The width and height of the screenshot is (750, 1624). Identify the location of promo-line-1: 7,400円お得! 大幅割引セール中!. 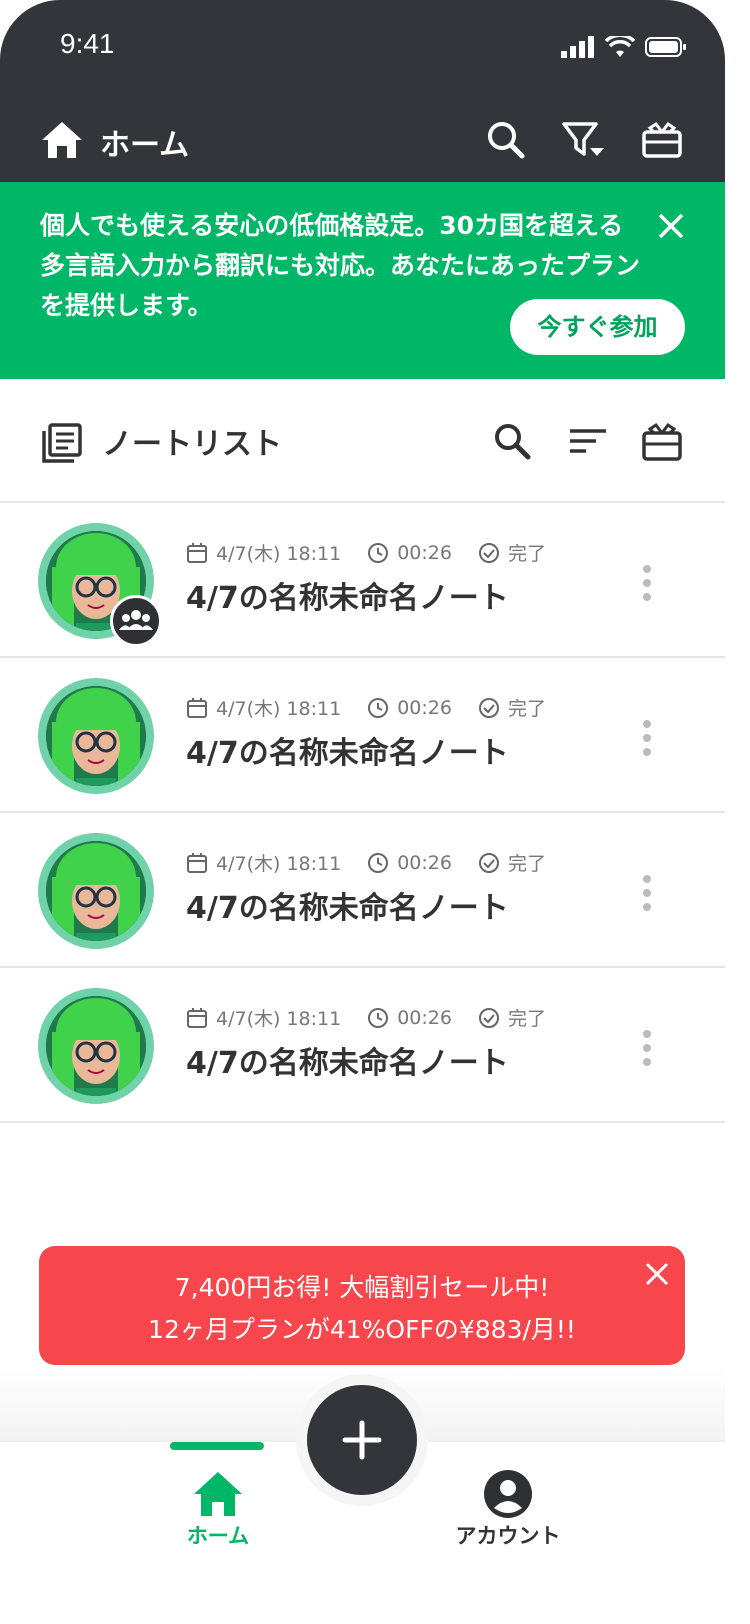
(362, 1287).